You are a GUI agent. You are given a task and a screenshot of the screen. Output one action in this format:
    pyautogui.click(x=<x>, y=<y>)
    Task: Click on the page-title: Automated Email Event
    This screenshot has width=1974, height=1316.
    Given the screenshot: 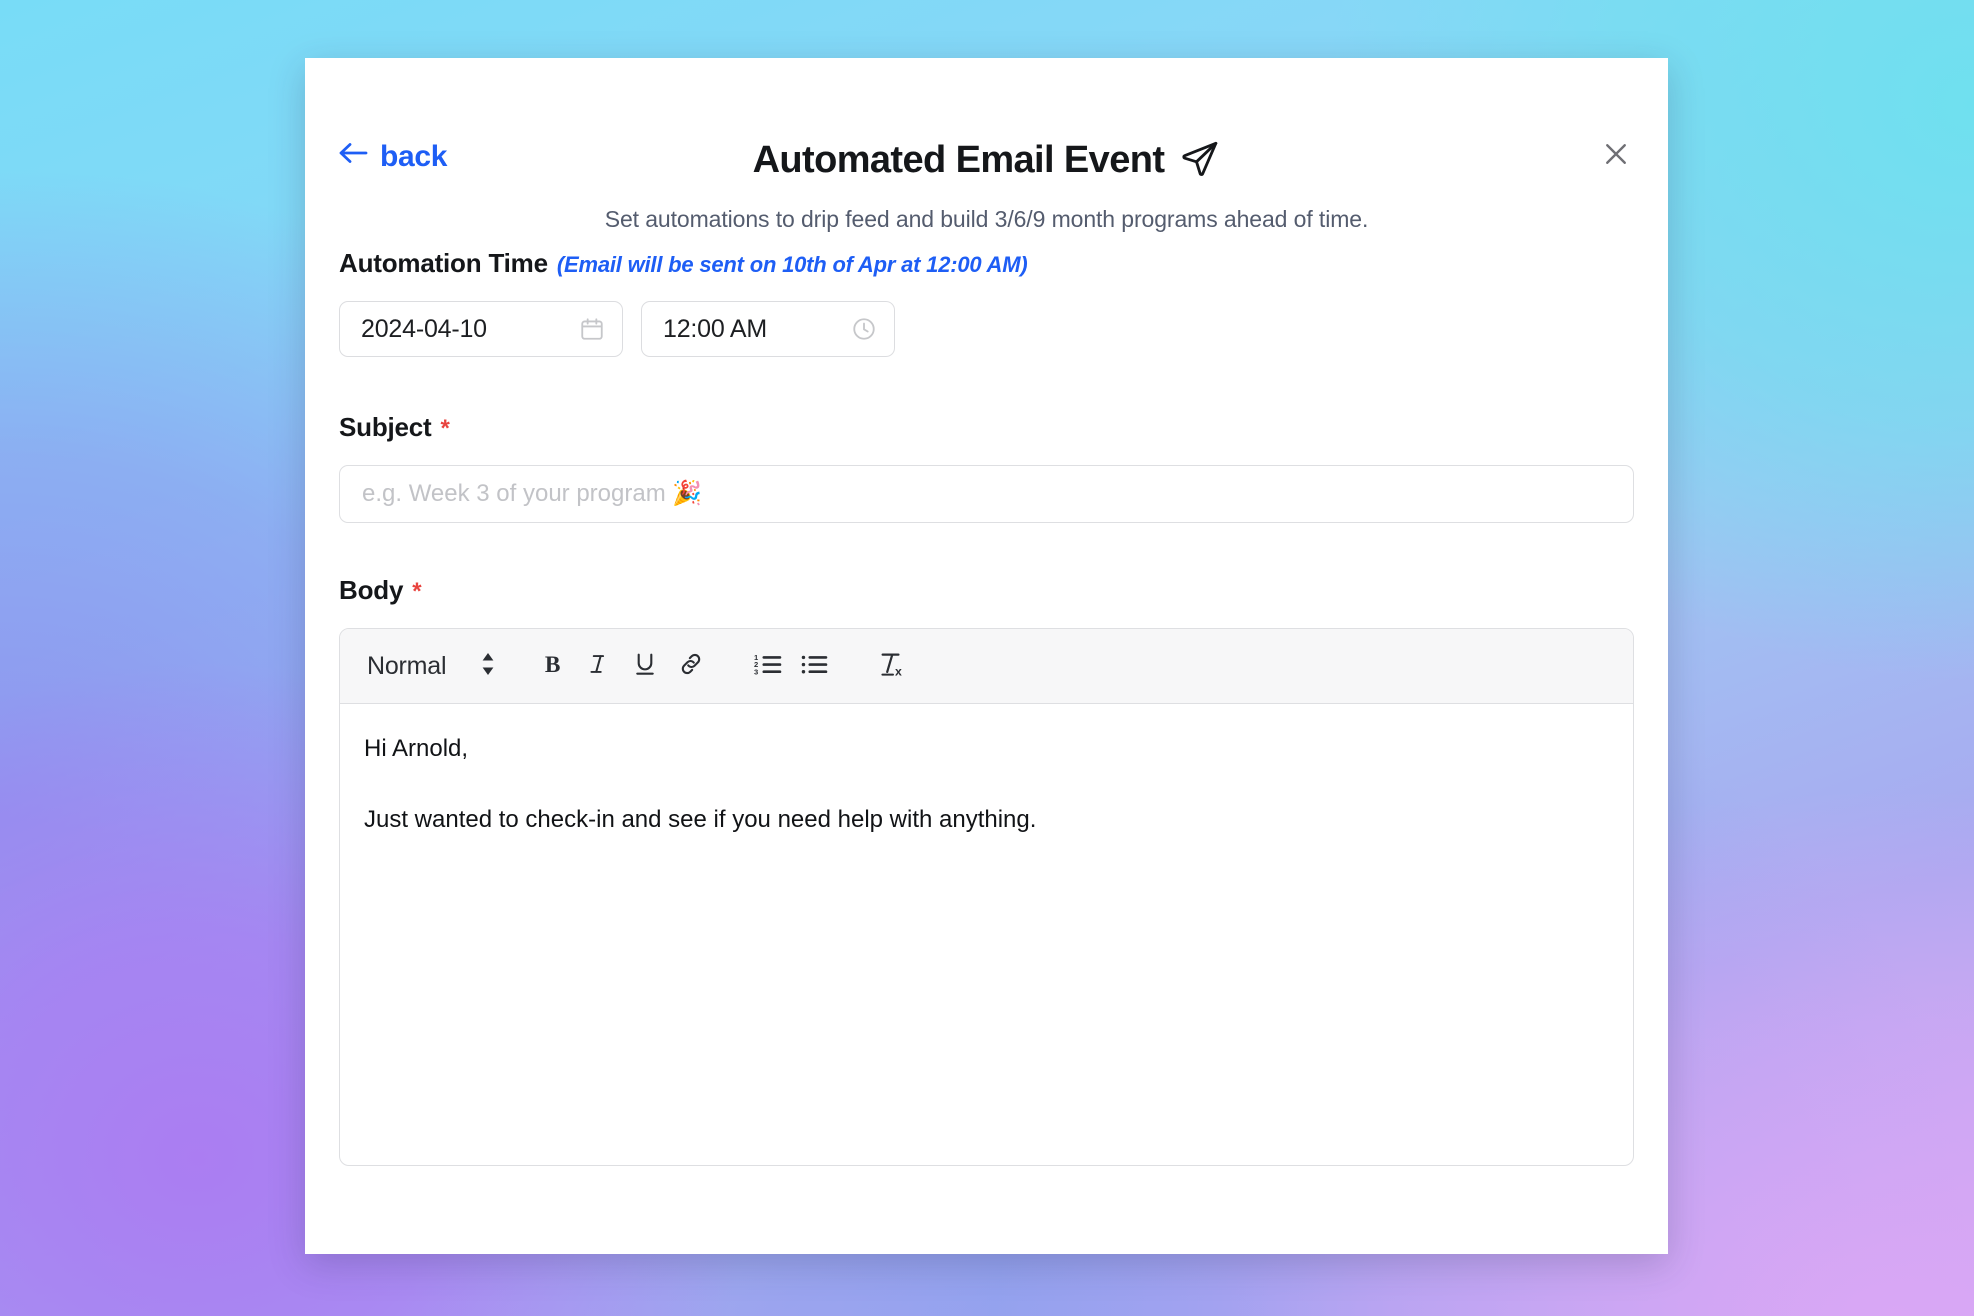 What is the action you would take?
    pyautogui.click(x=958, y=160)
    